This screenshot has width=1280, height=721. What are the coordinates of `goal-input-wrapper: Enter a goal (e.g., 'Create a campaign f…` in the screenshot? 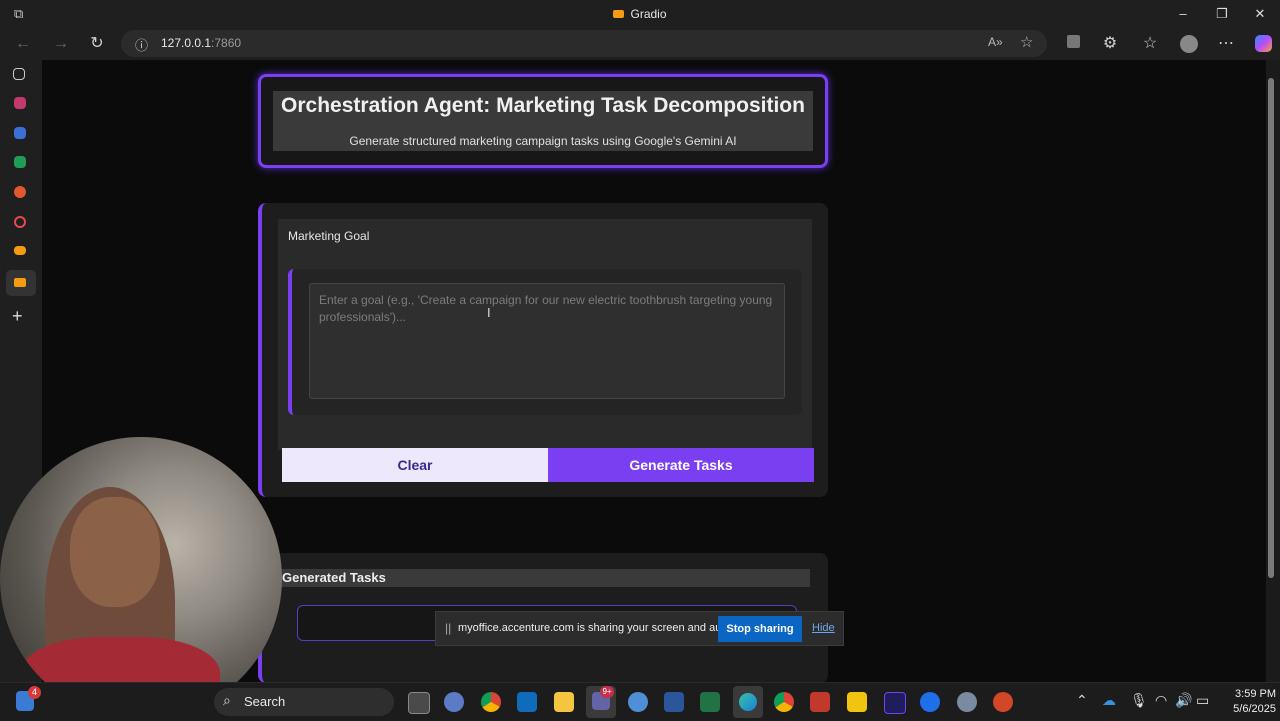 It's located at (545, 342).